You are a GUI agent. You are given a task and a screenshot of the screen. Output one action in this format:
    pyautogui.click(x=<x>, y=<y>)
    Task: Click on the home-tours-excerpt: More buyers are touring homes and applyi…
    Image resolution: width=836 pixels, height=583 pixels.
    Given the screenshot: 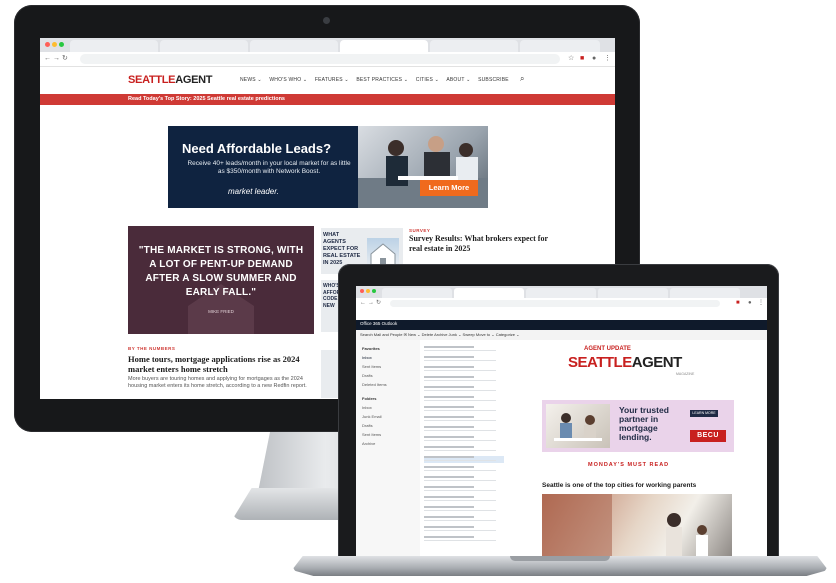 What is the action you would take?
    pyautogui.click(x=217, y=382)
    